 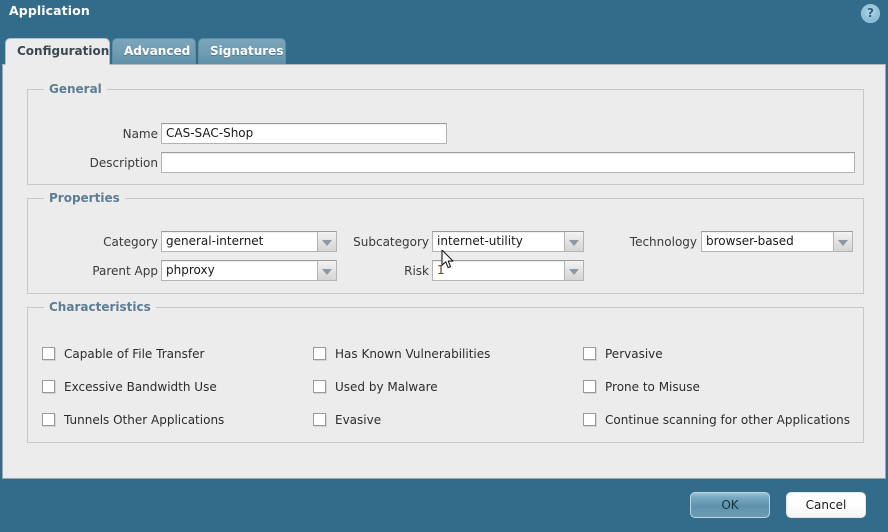 What do you see at coordinates (75, 89) in the screenshot?
I see `general-legend: General` at bounding box center [75, 89].